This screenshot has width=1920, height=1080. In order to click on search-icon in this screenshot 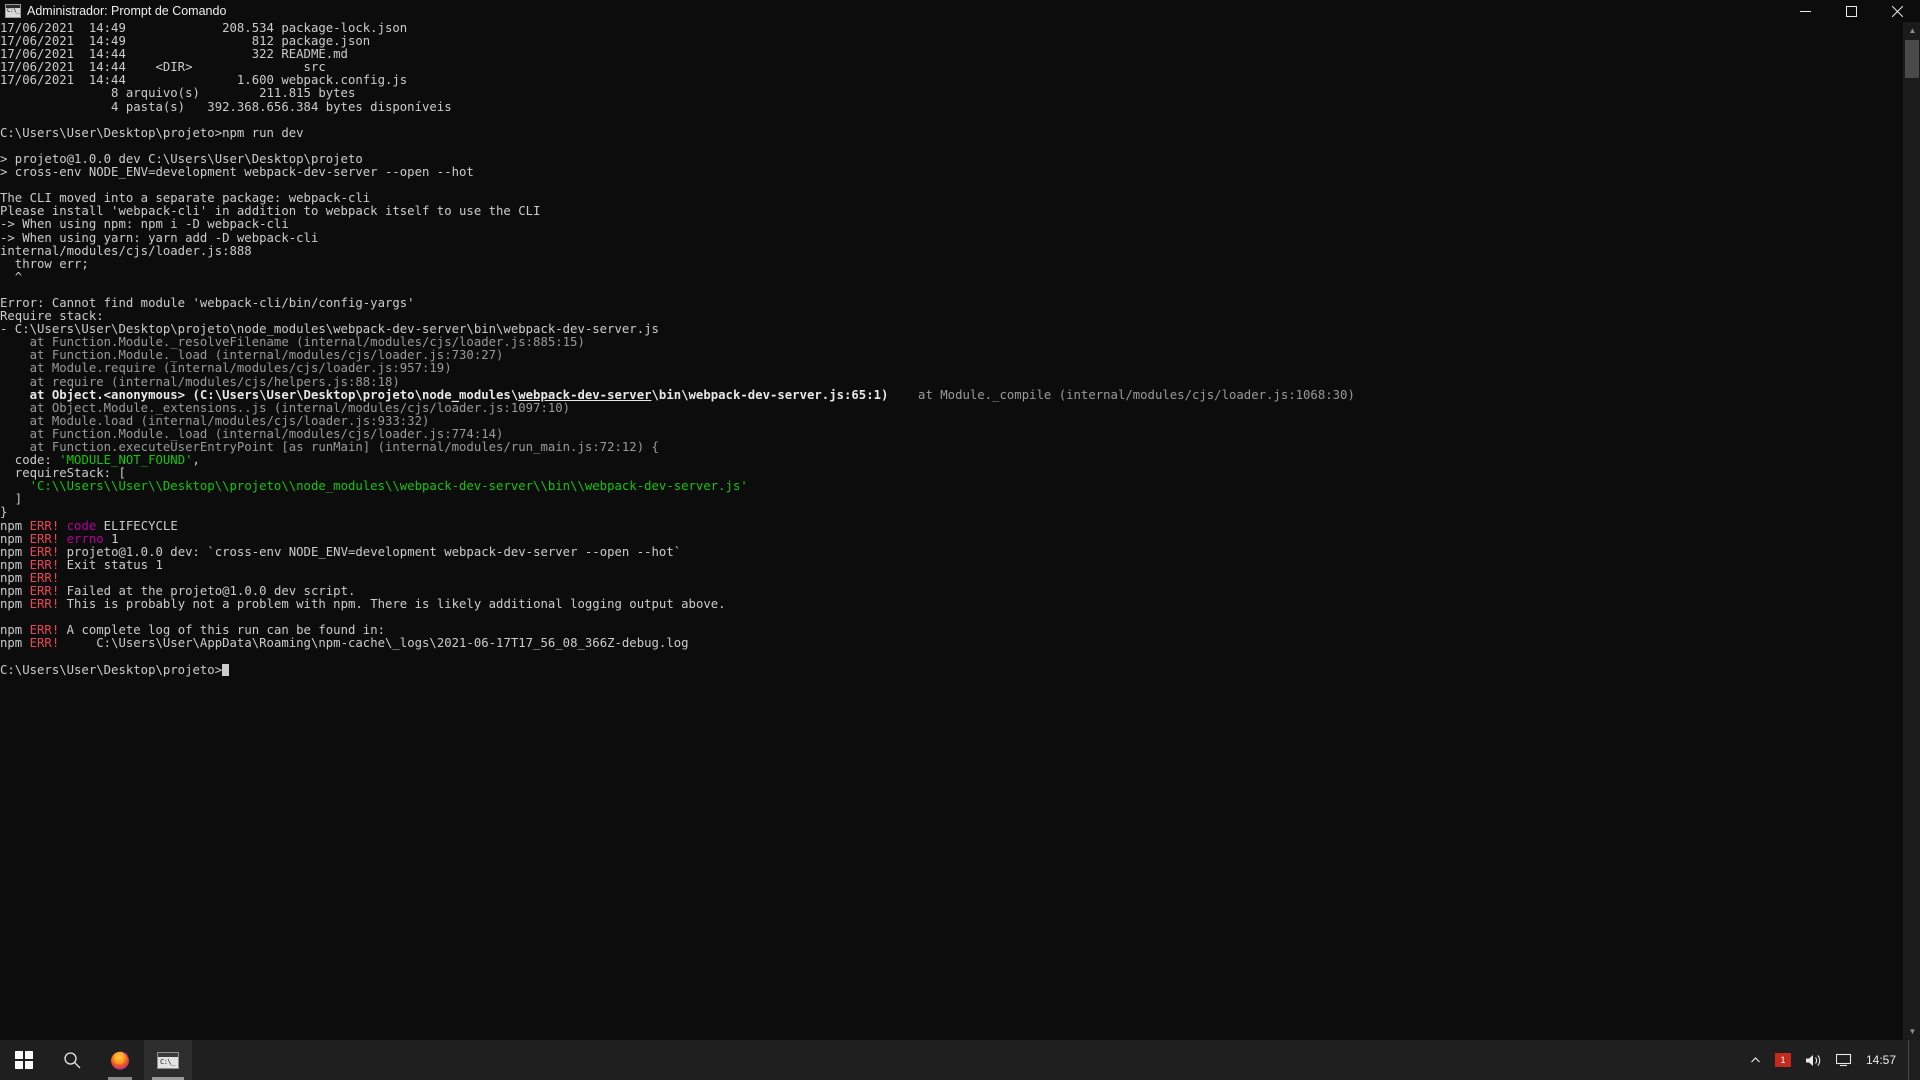, I will do `click(72, 1060)`.